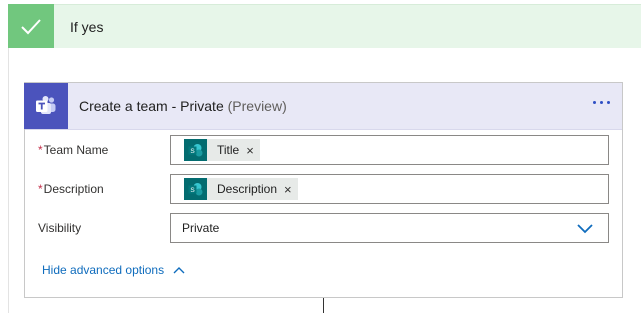 This screenshot has height=313, width=641. What do you see at coordinates (151, 106) in the screenshot?
I see `action-title-text: Create a team - Private` at bounding box center [151, 106].